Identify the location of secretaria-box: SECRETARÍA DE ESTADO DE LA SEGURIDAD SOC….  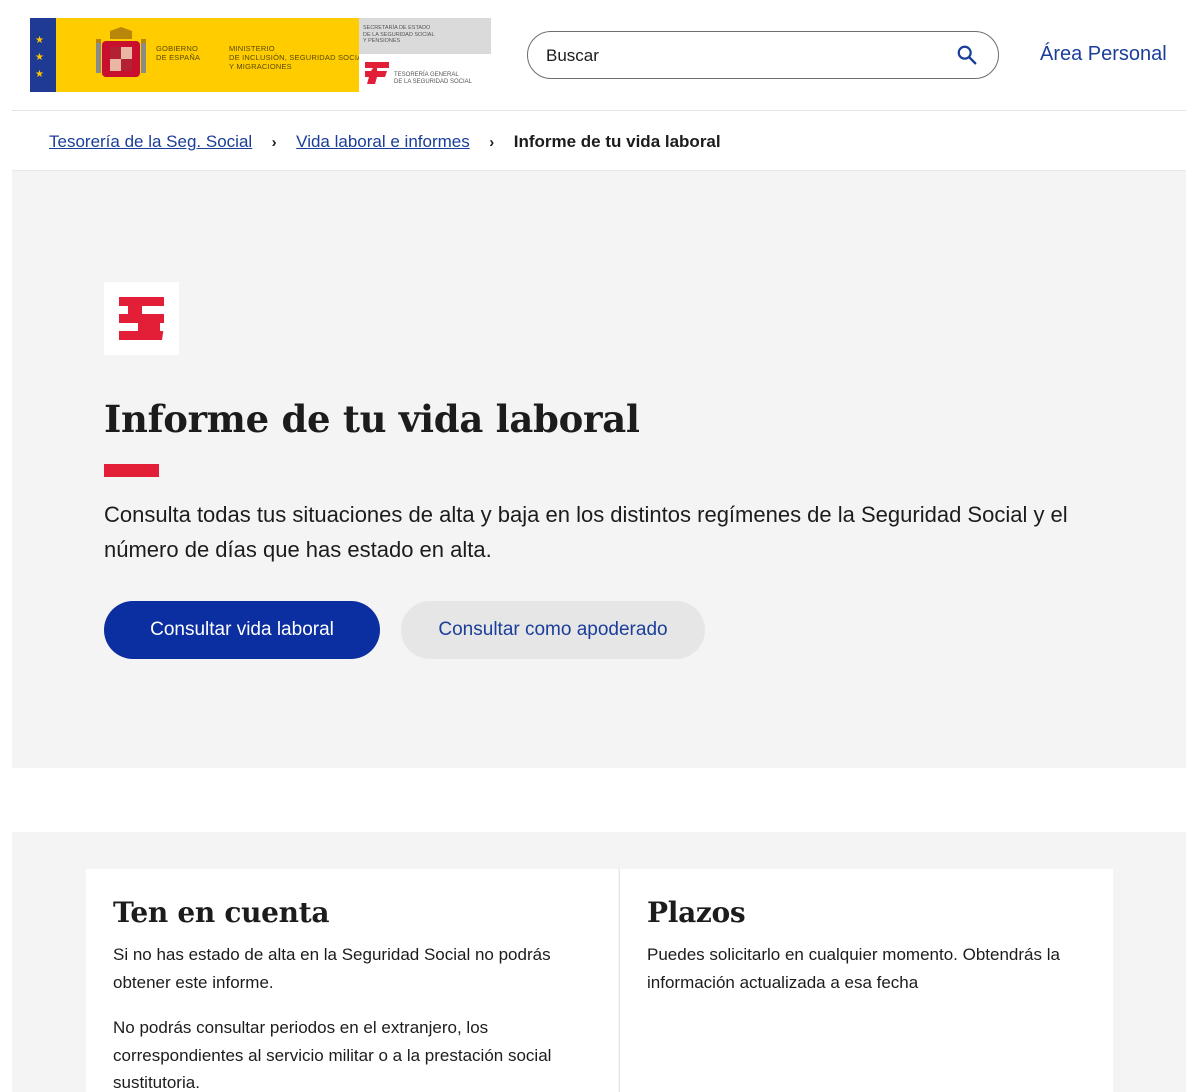
(425, 36).